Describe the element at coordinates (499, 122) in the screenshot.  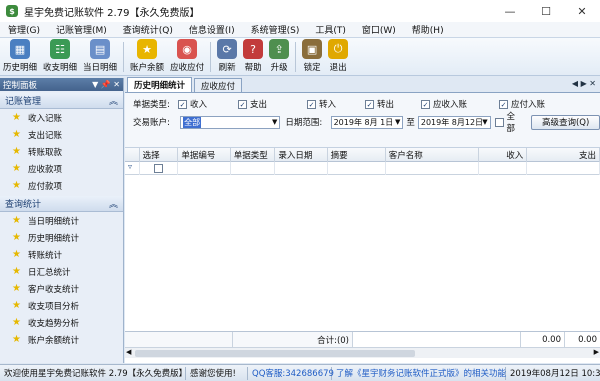
I see `all-dates-checkbox` at that location.